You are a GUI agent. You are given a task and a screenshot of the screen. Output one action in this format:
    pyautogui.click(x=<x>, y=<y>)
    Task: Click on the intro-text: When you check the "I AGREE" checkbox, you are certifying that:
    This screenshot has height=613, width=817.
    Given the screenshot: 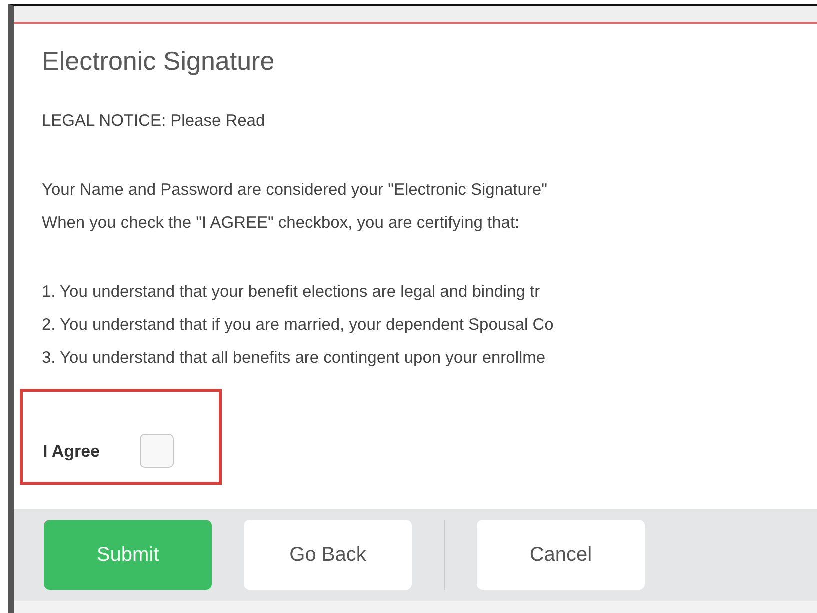 What is the action you would take?
    pyautogui.click(x=281, y=223)
    